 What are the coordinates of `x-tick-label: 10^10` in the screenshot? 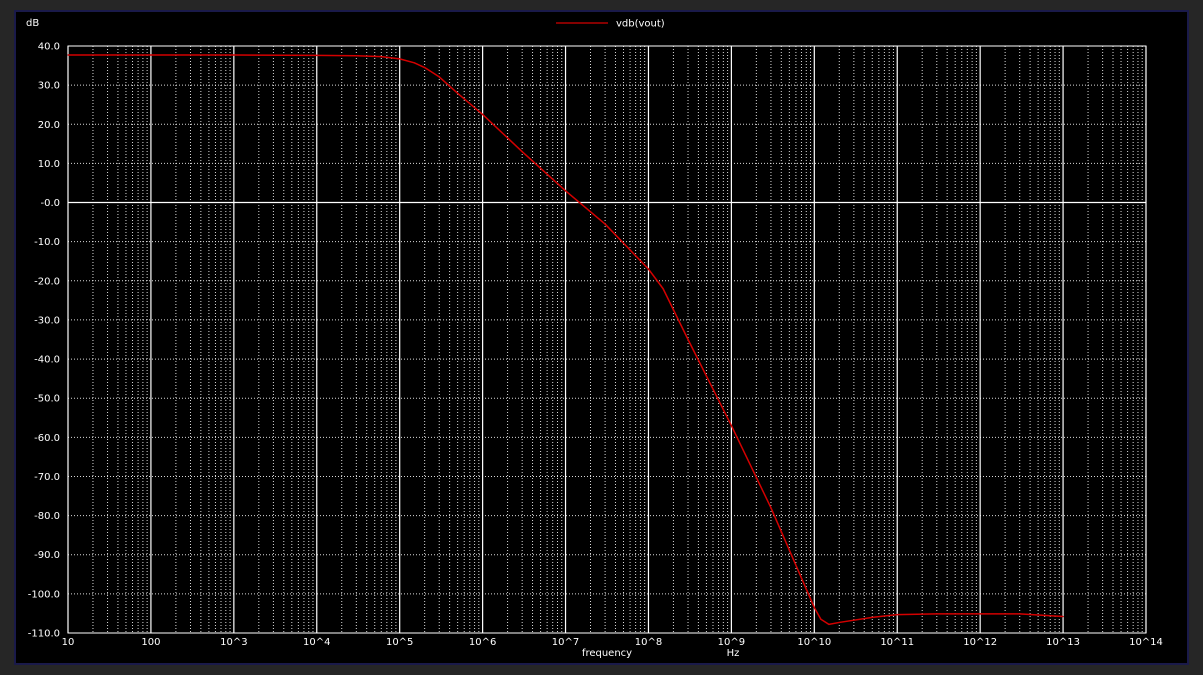 It's located at (814, 642).